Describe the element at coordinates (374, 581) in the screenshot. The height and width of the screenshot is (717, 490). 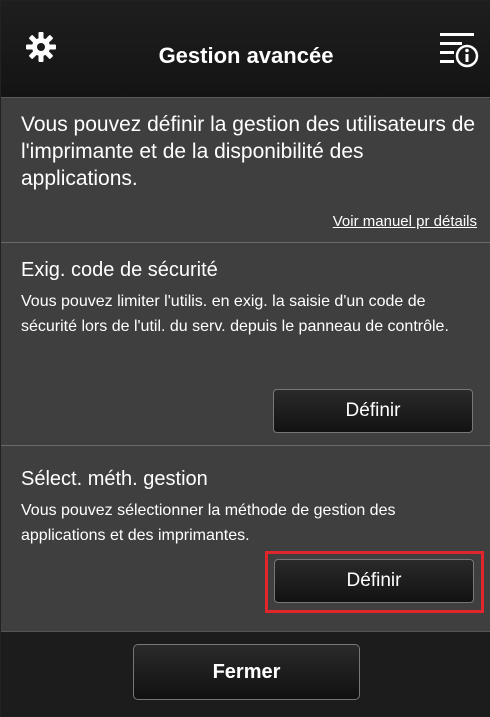
I see `management-define-button: Définir` at that location.